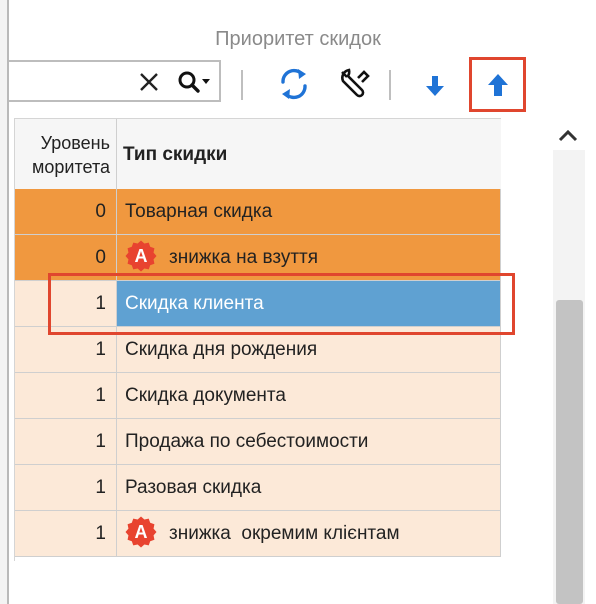 This screenshot has height=604, width=596. I want to click on discount-type-label: Разовая скидка, so click(193, 487).